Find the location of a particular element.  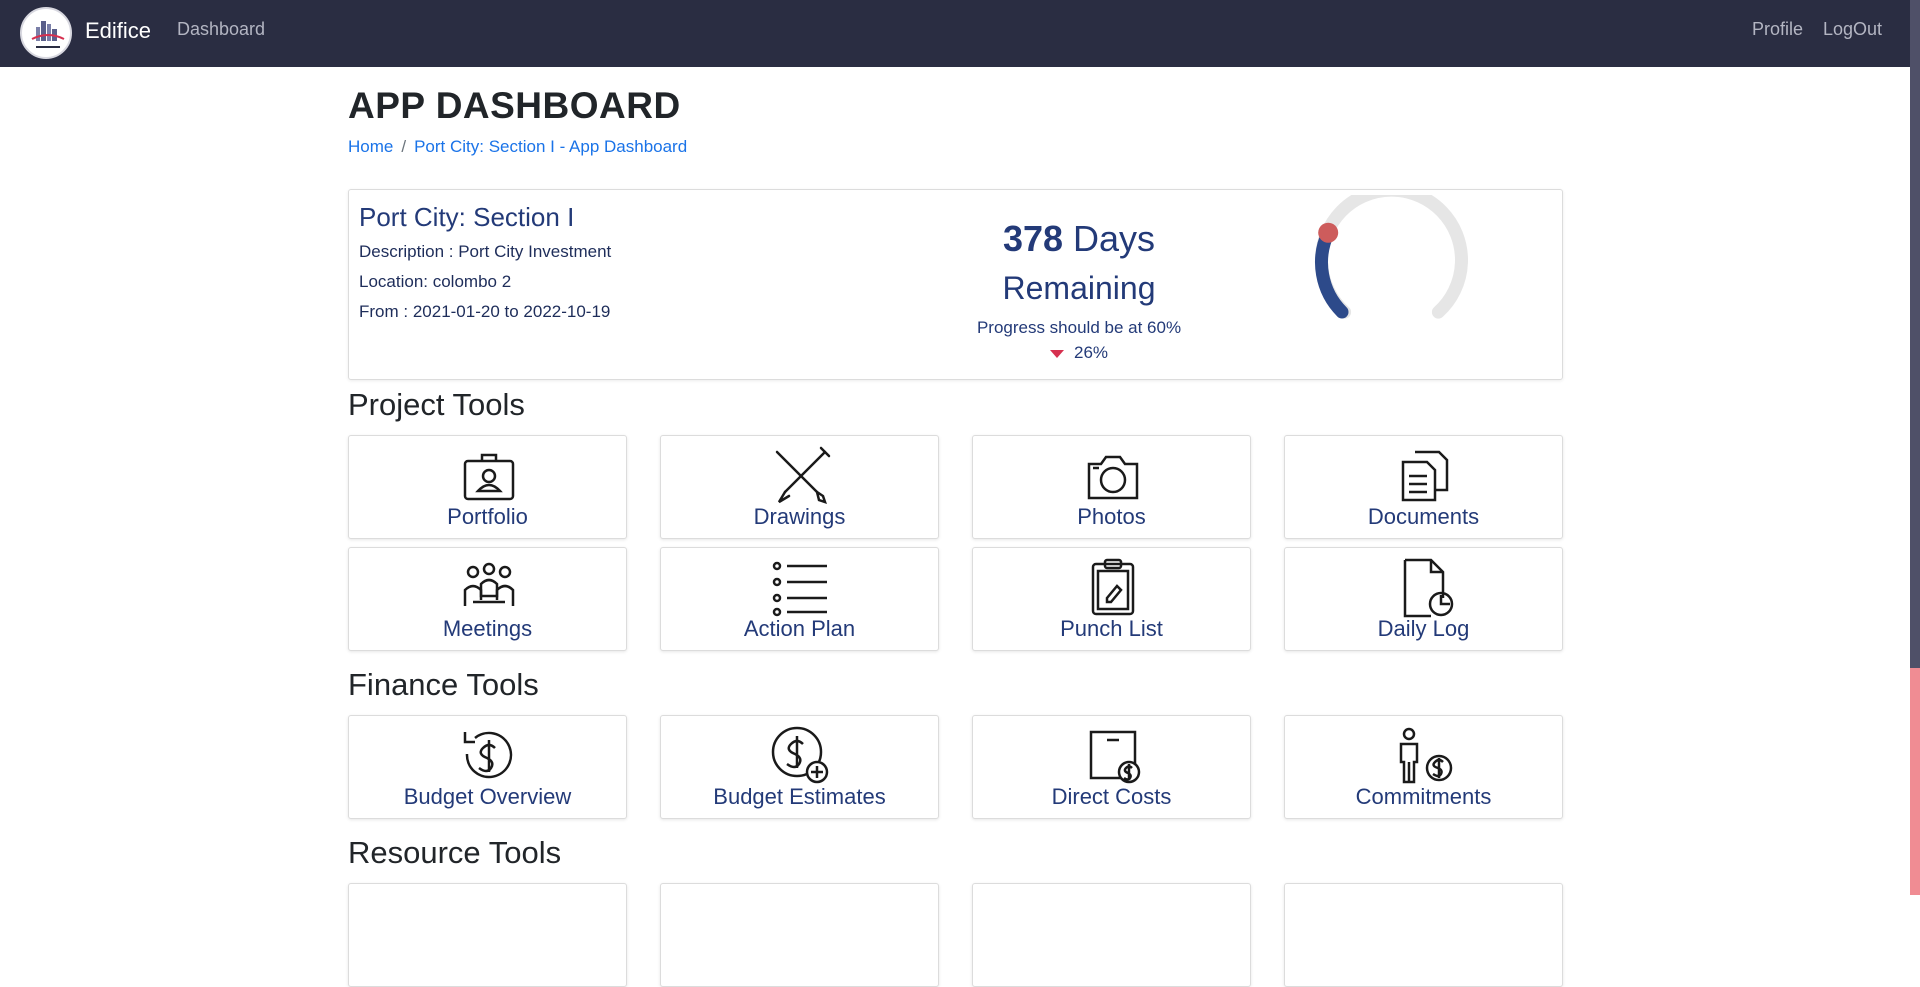

tile-meetings: Meetings is located at coordinates (487, 599).